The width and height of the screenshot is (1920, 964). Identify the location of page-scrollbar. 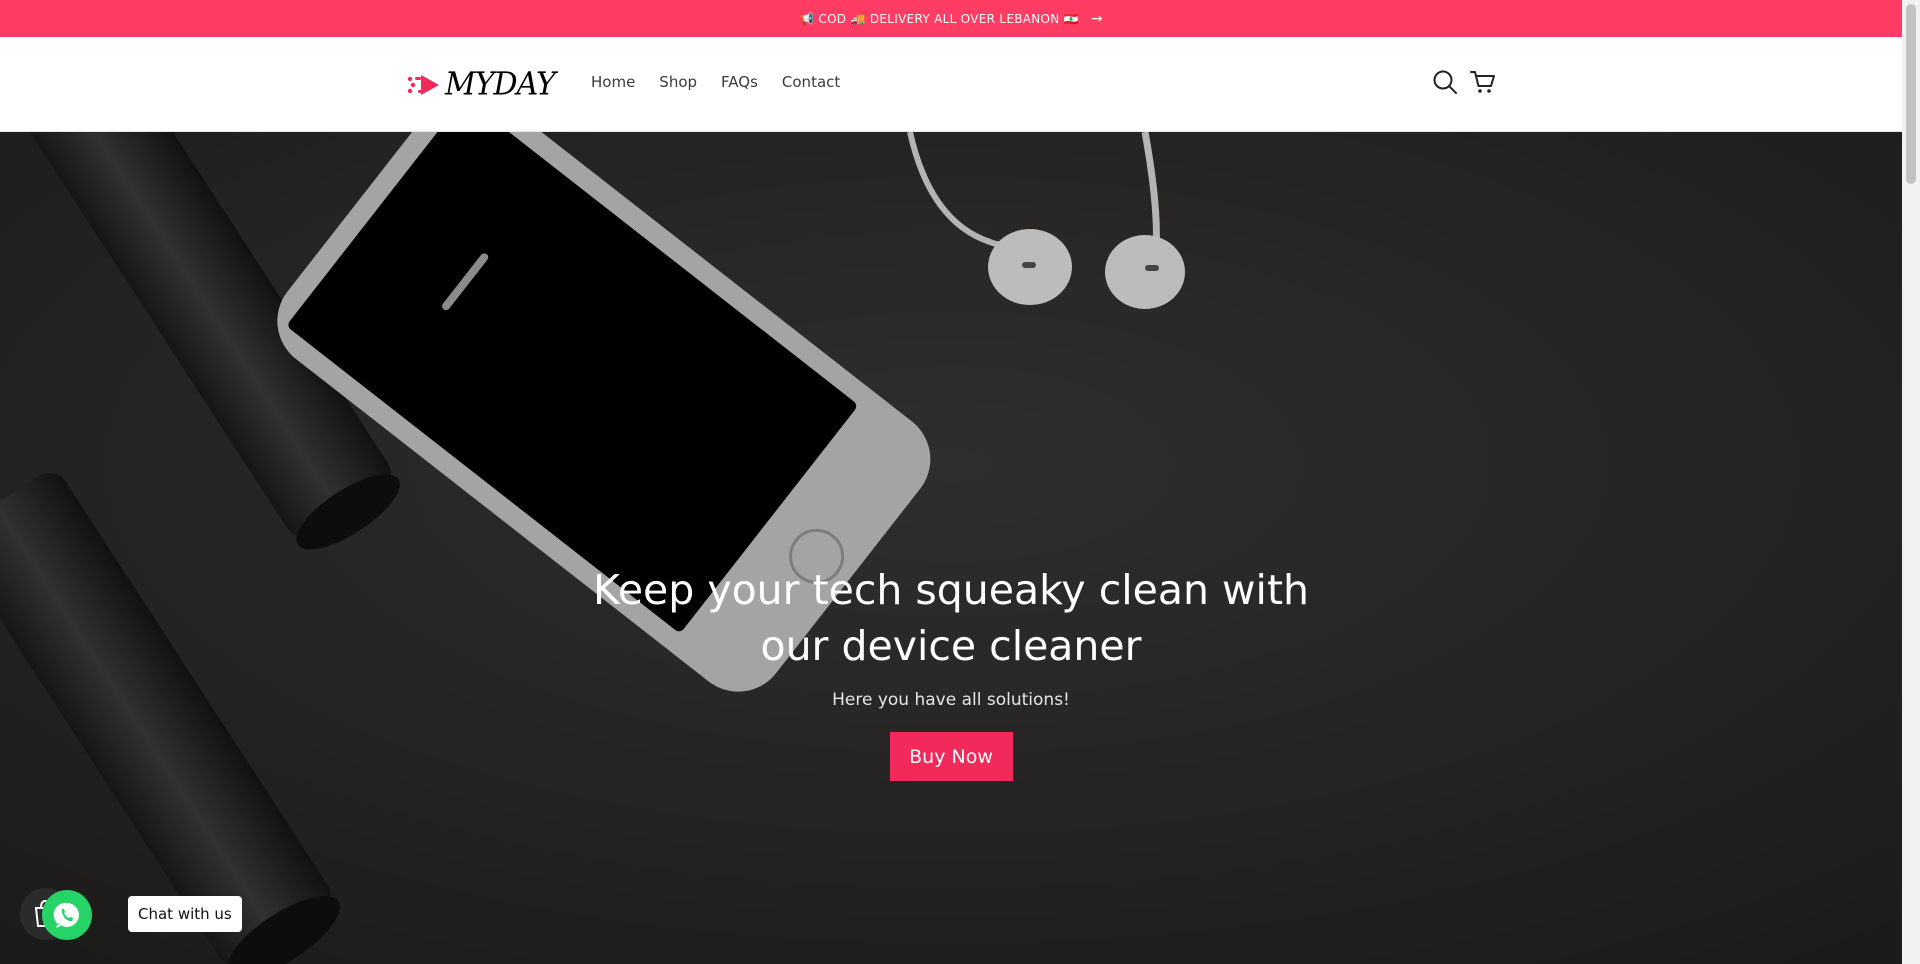
(1911, 482).